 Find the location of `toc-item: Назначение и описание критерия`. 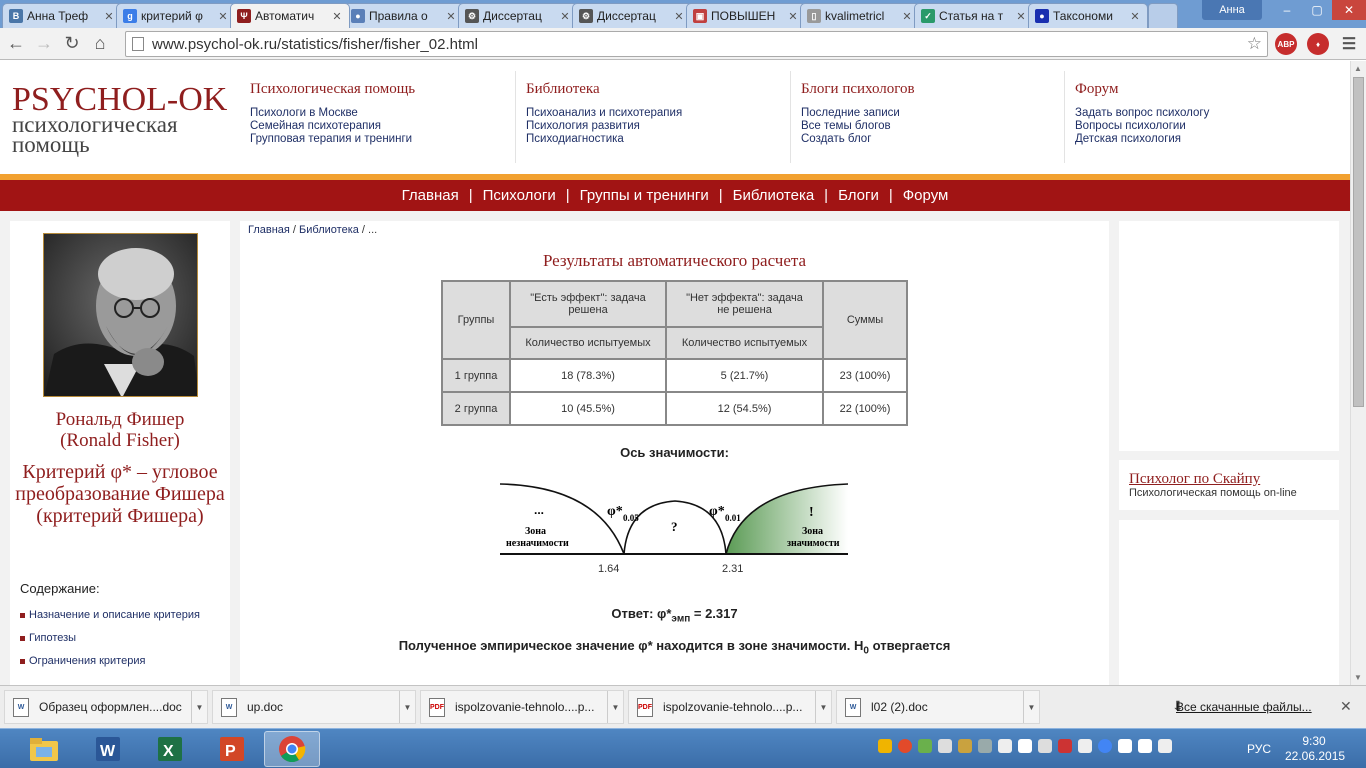

toc-item: Назначение и описание критерия is located at coordinates (122, 615).